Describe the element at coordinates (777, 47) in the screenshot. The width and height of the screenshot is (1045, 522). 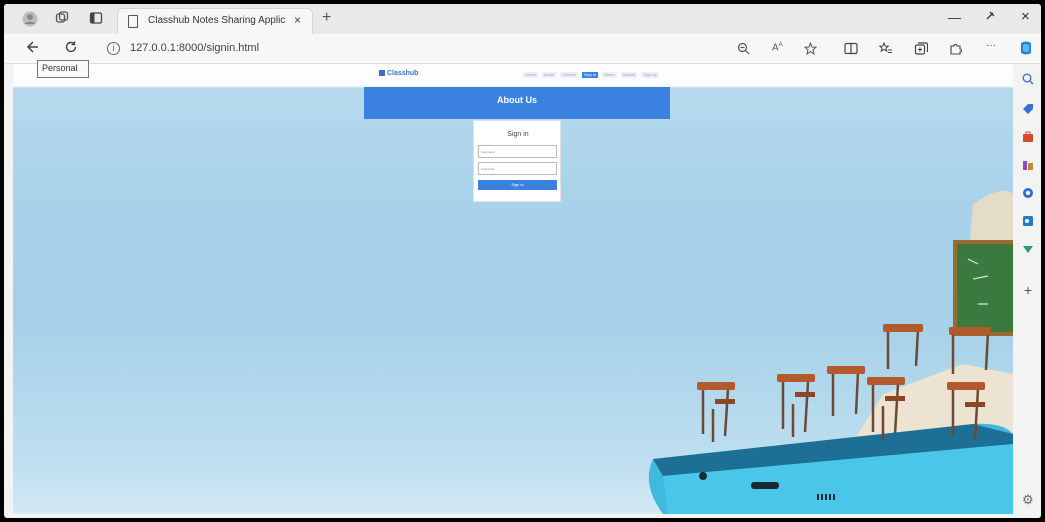
I see `read-aloud-icon: AA` at that location.